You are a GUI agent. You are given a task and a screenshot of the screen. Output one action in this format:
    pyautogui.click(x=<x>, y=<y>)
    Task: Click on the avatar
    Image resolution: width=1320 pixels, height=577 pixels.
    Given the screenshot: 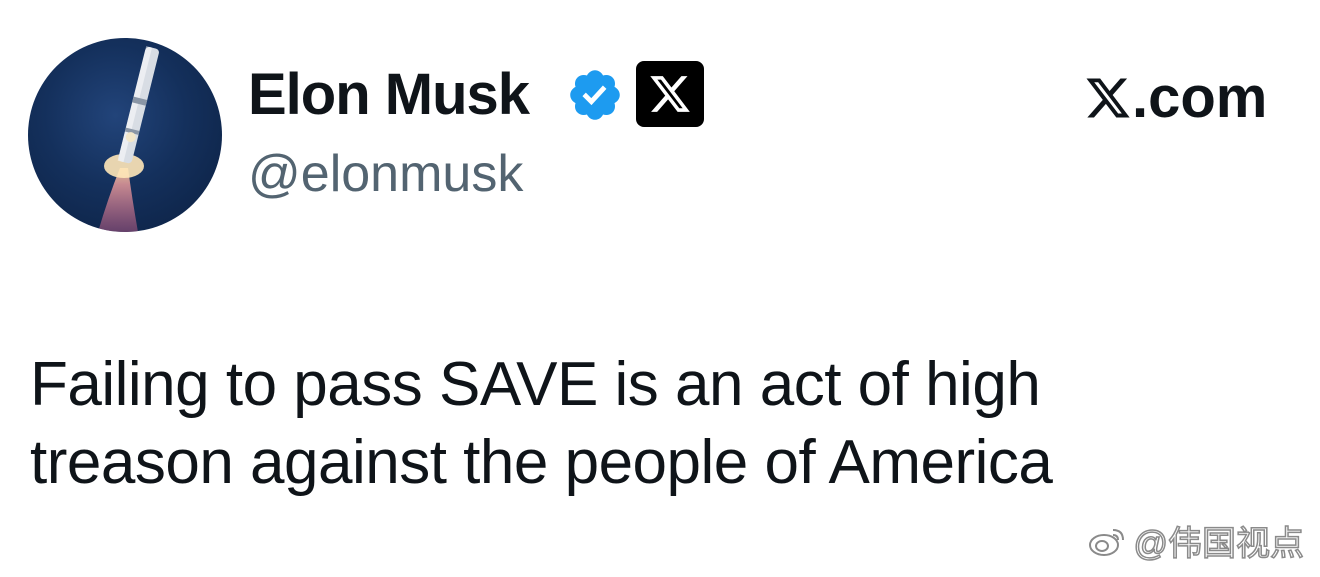 What is the action you would take?
    pyautogui.click(x=125, y=135)
    